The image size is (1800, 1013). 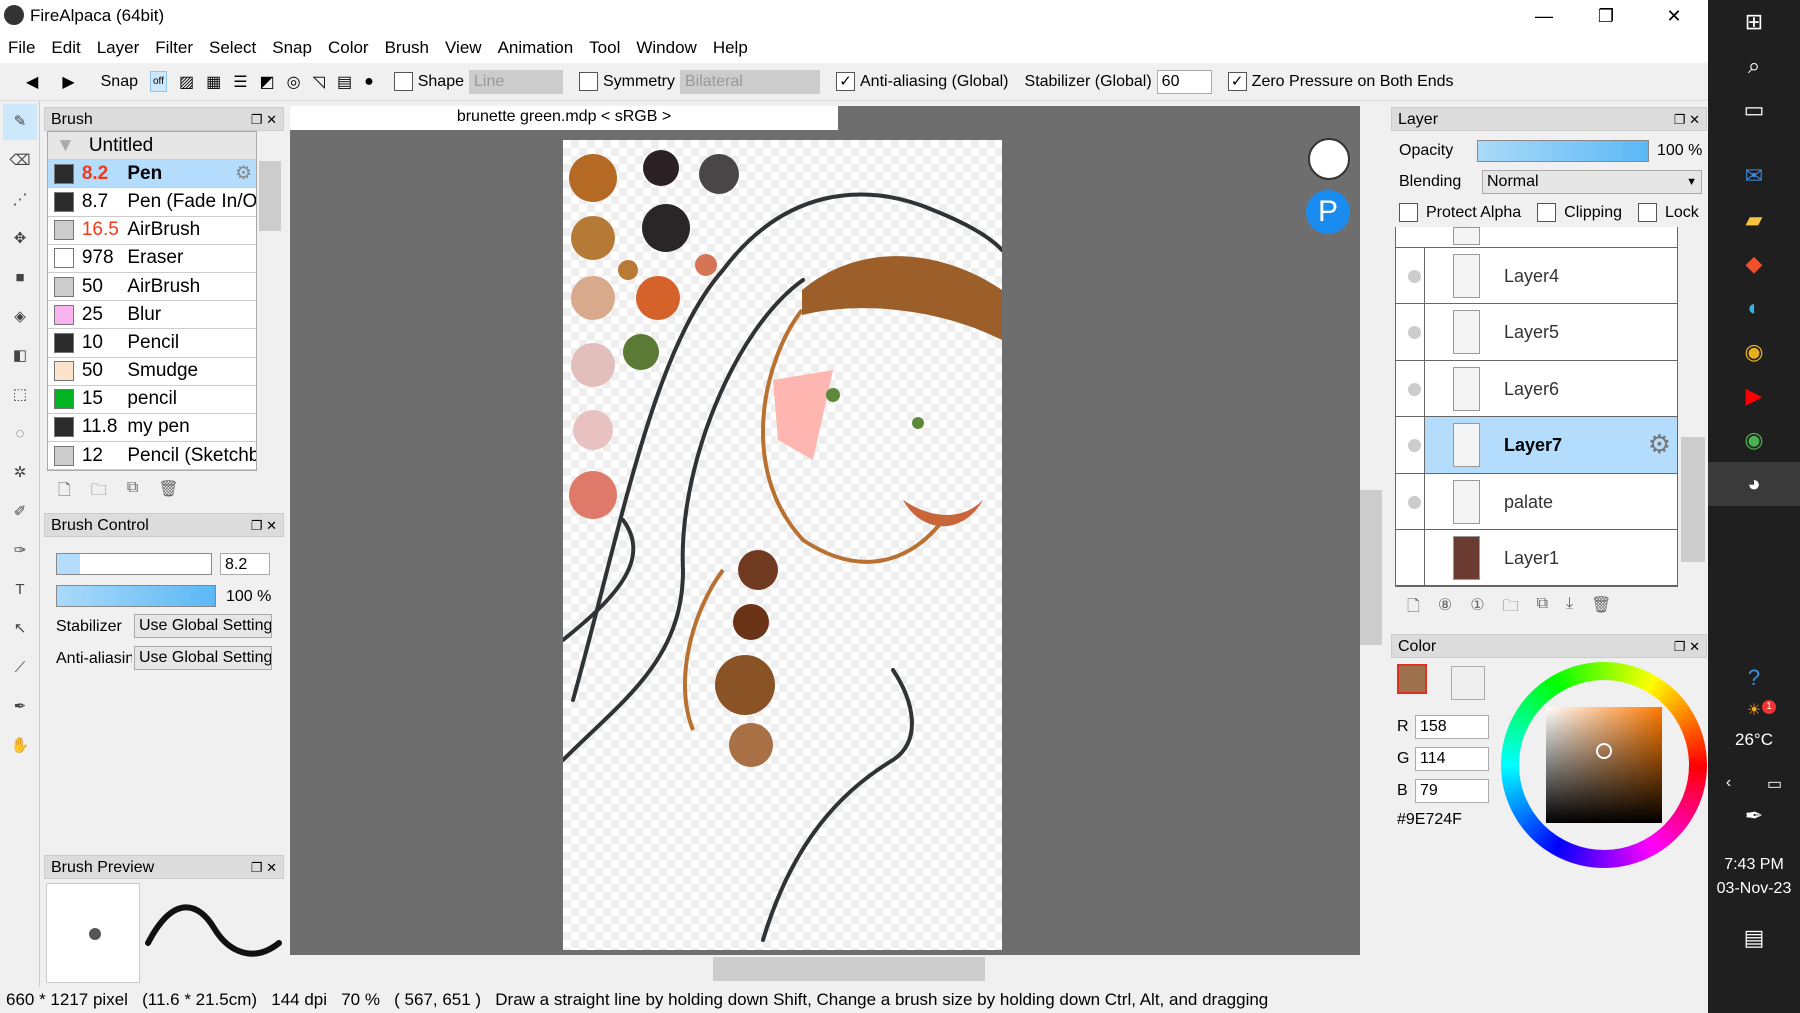 I want to click on r-input: 158, so click(x=1452, y=727).